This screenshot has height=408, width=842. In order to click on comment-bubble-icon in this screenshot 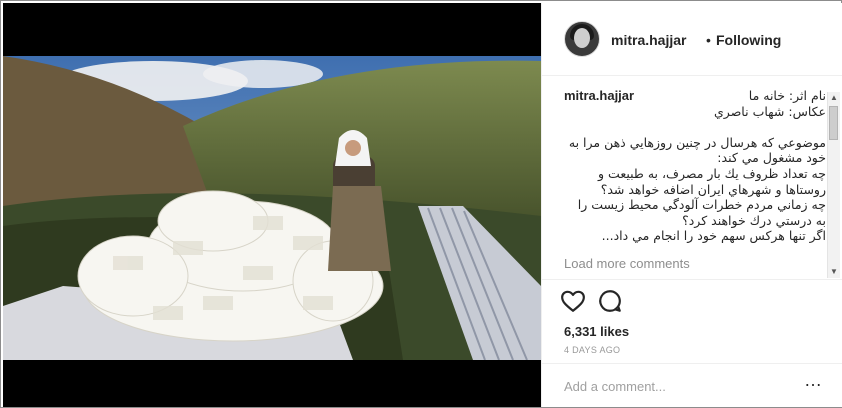, I will do `click(610, 301)`.